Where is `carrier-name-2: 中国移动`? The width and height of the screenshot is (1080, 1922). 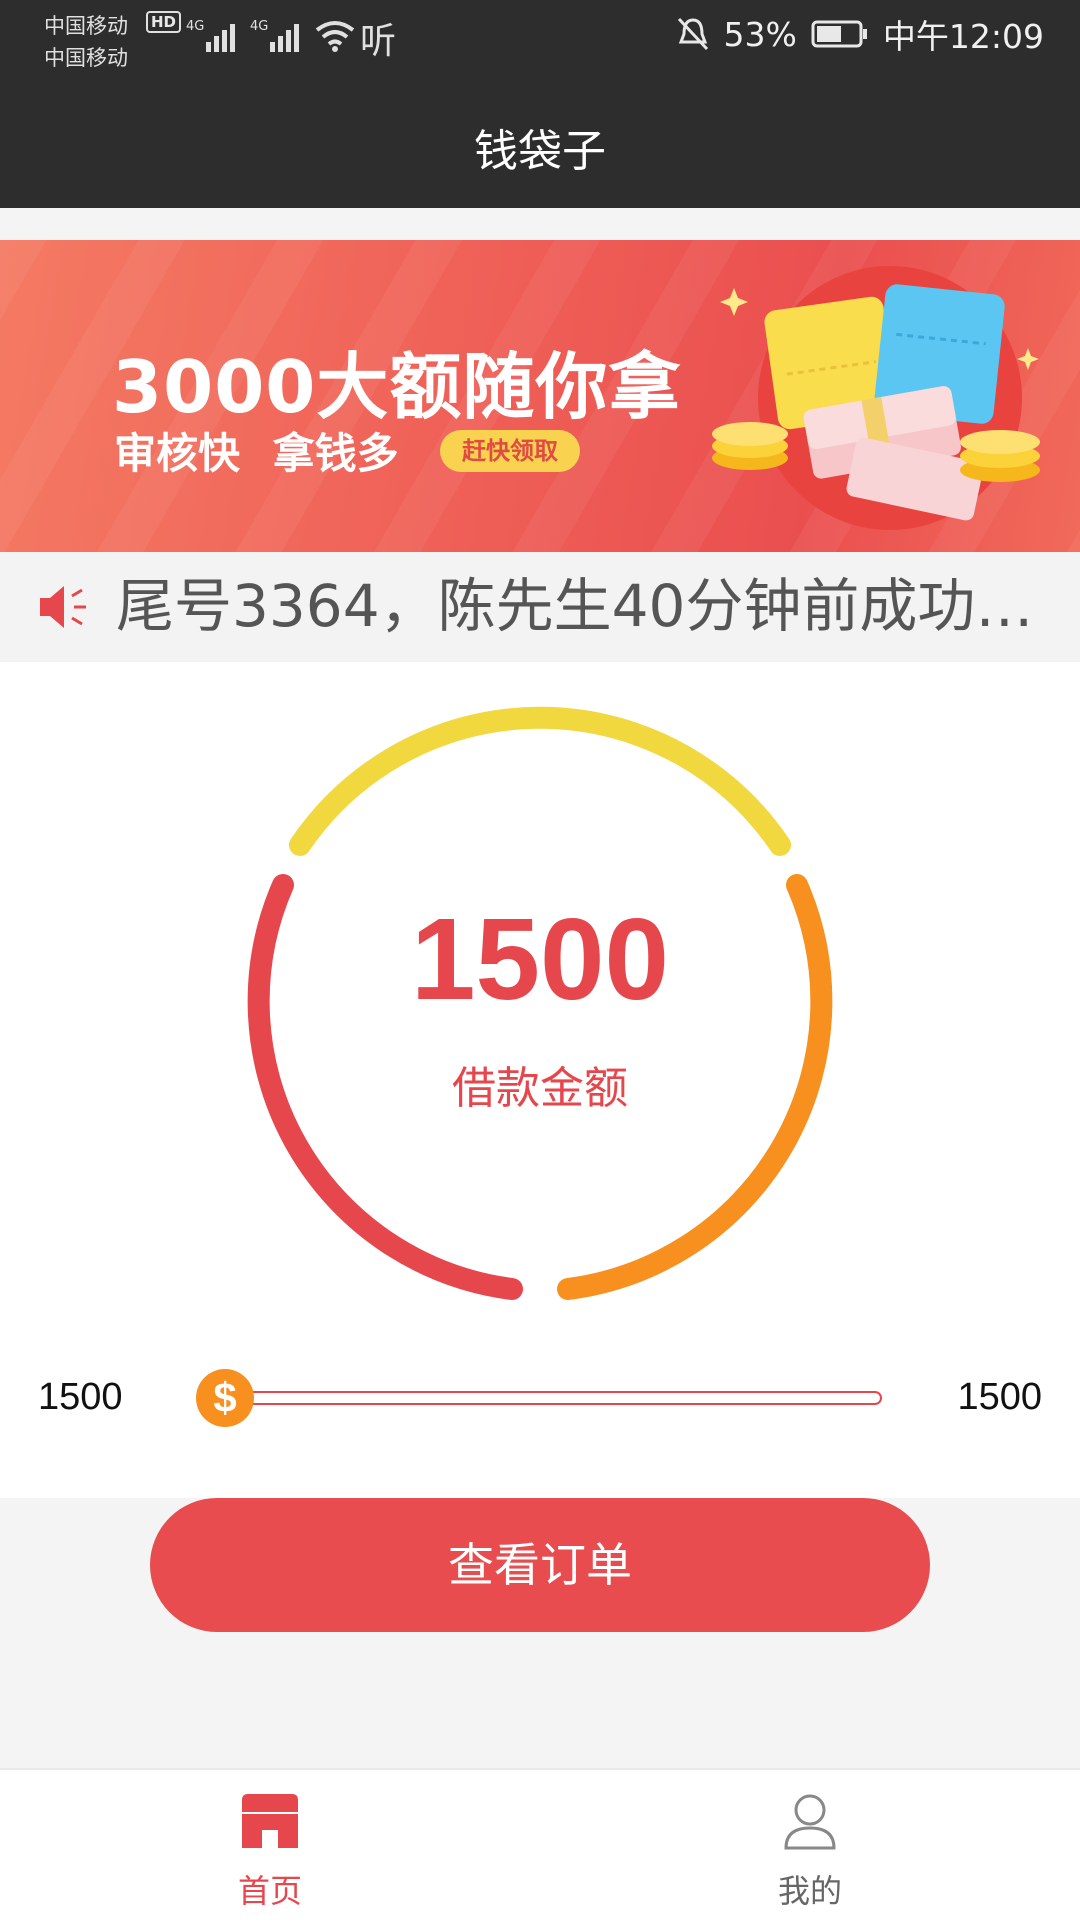 carrier-name-2: 中国移动 is located at coordinates (86, 58).